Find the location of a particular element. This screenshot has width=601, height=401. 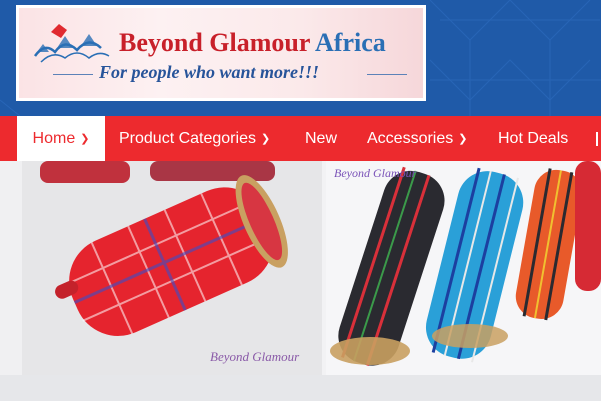

tagline-rule-right is located at coordinates (387, 74).